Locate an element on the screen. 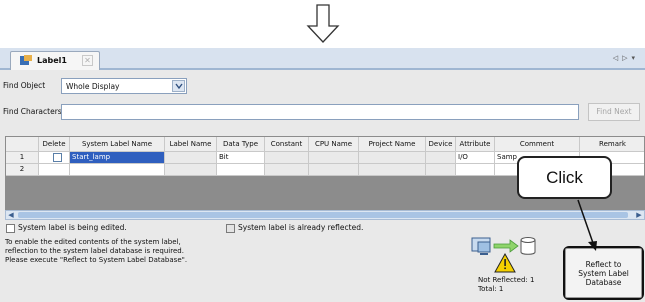 Image resolution: width=645 pixels, height=302 pixels. column-header-cpu-name: CPU Name is located at coordinates (334, 144).